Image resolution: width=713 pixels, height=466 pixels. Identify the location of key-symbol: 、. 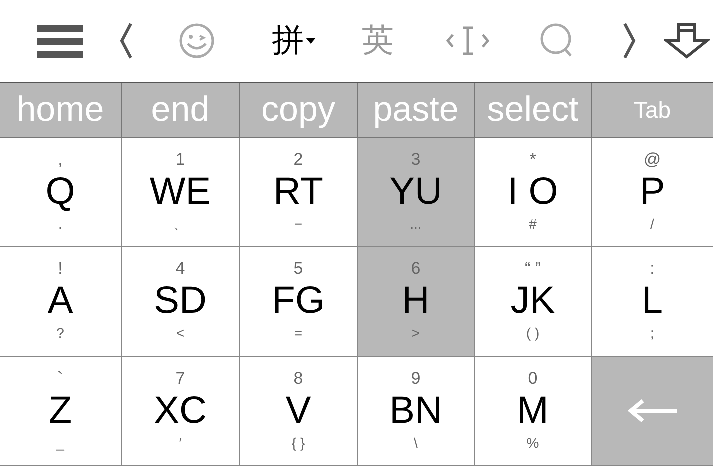
(181, 224).